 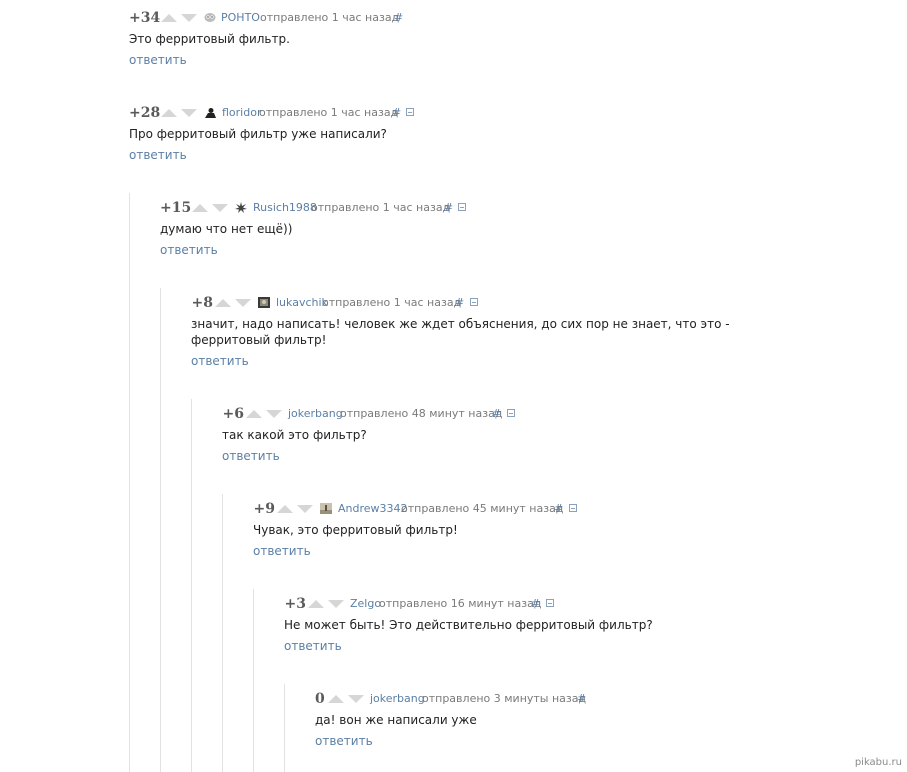 I want to click on comment-header: 0 jokerbang отправлено 3 минуты назад #, so click(x=450, y=699).